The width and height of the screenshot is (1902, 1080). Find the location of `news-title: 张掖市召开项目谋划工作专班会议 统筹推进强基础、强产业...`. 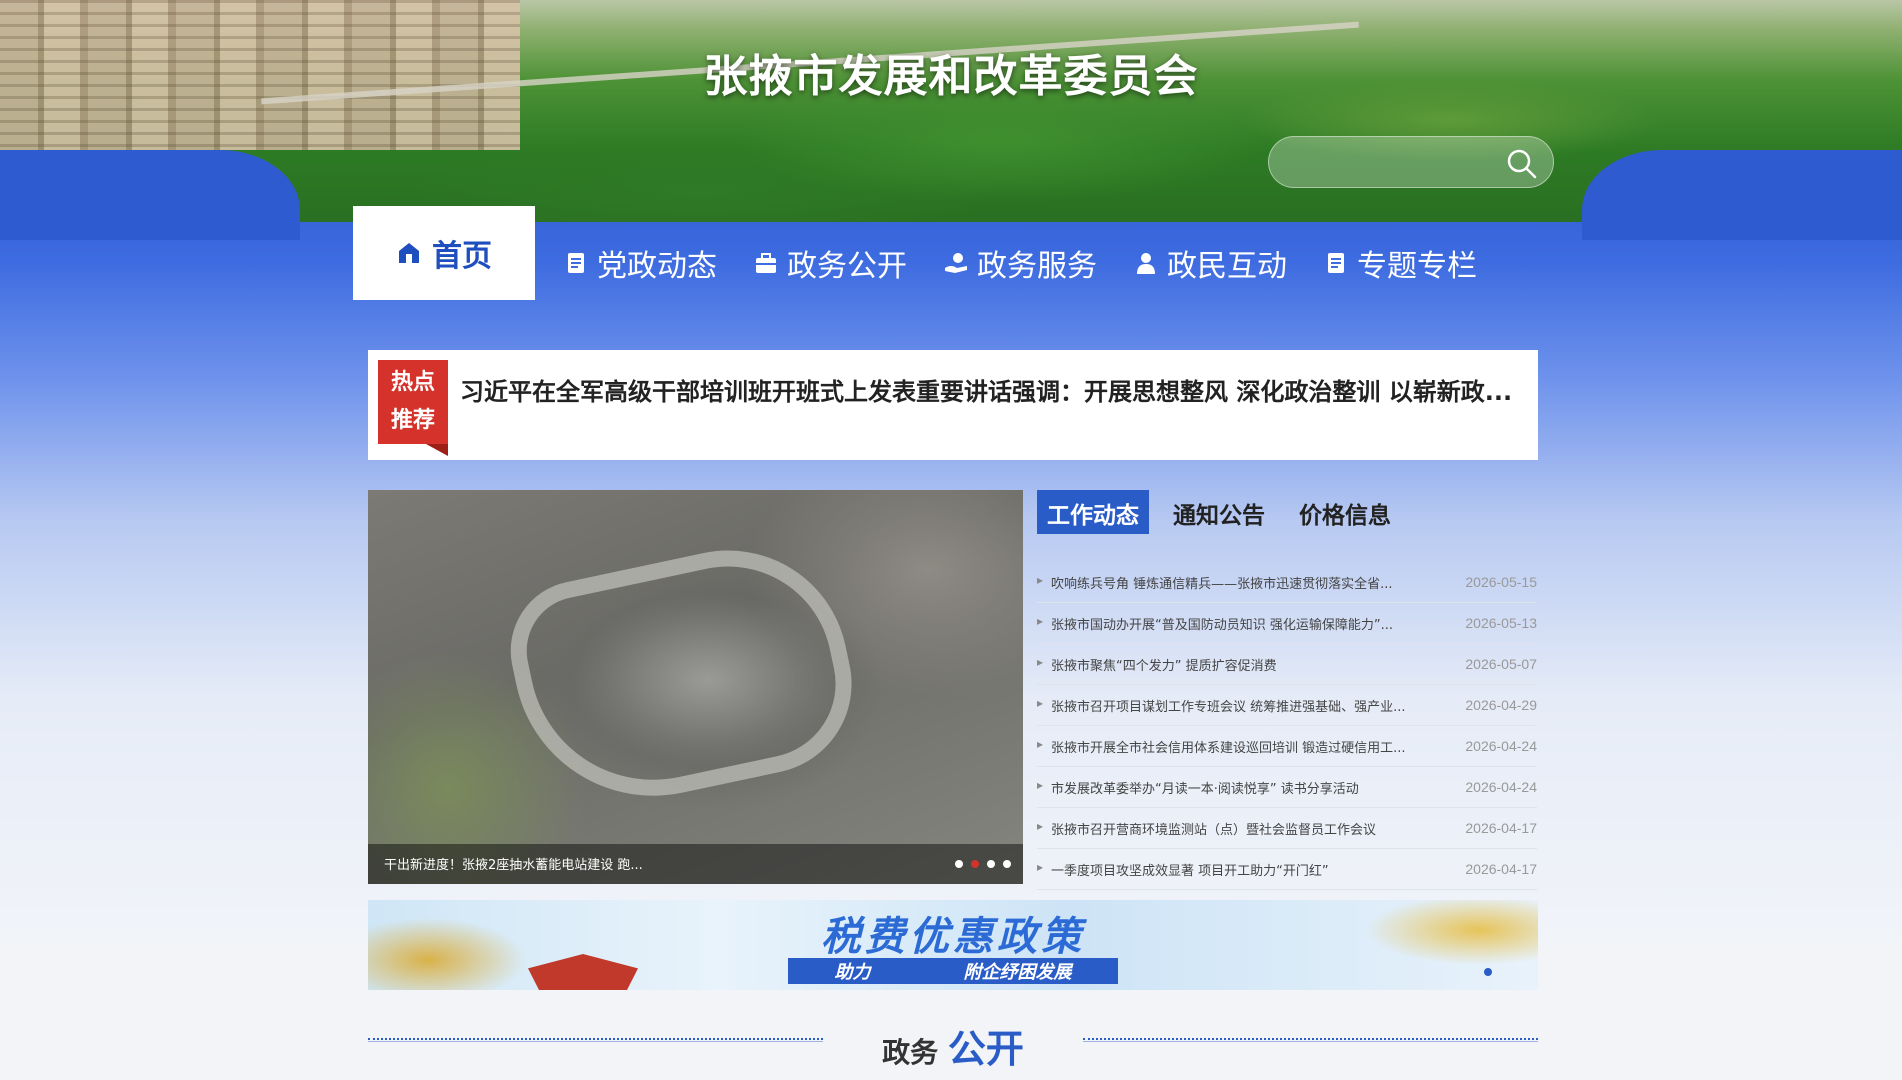

news-title: 张掖市召开项目谋划工作专班会议 统筹推进强基础、强产业... is located at coordinates (1237, 705).